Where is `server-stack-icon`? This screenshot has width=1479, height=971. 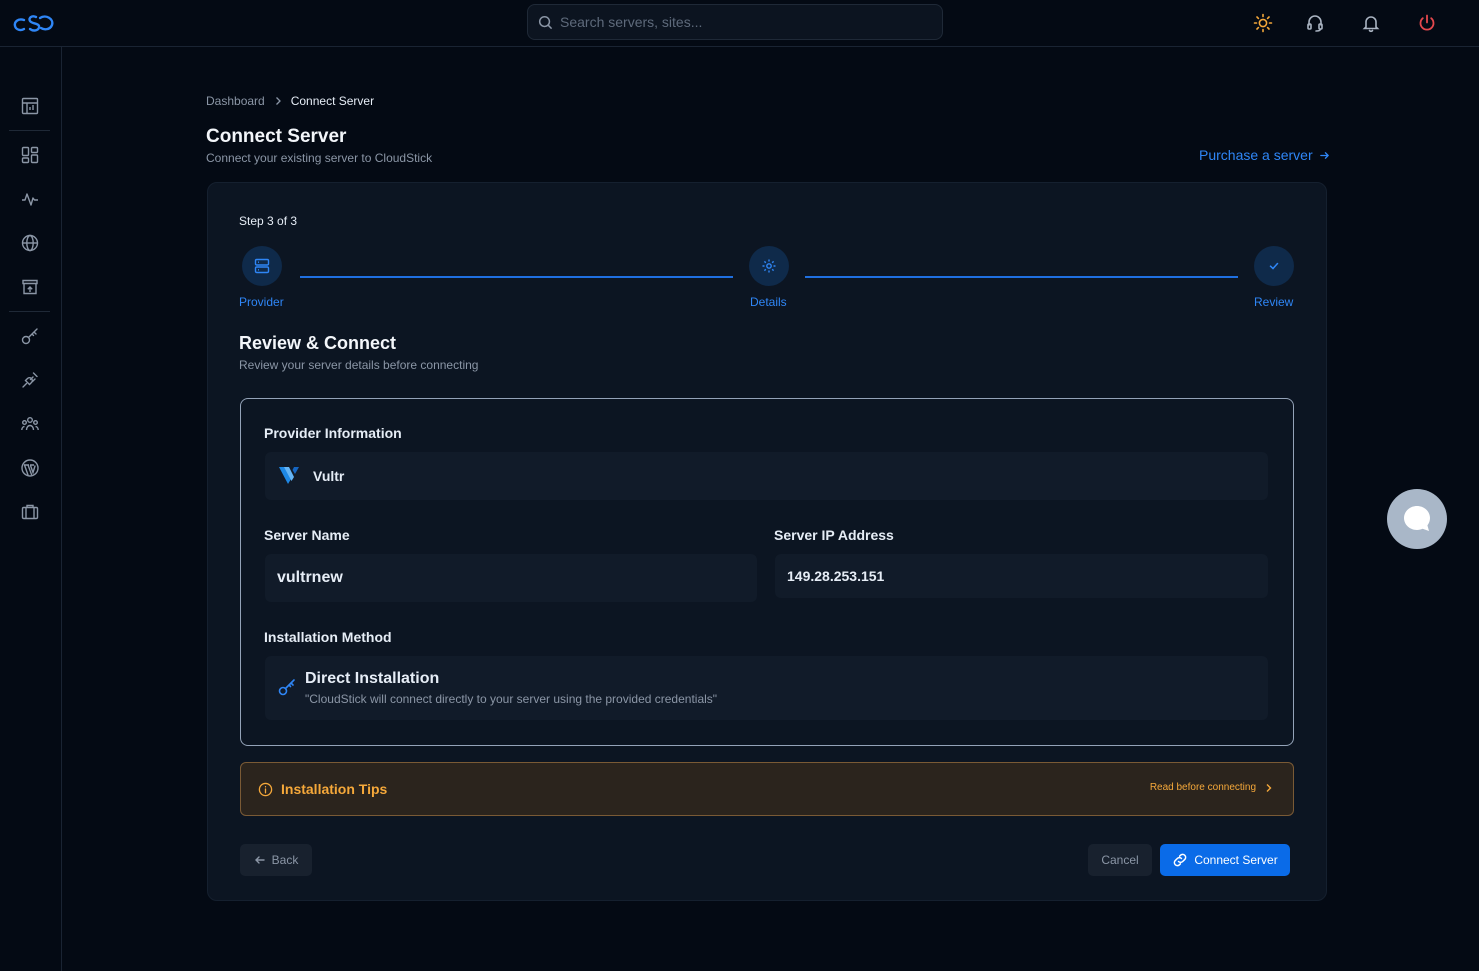 server-stack-icon is located at coordinates (262, 266).